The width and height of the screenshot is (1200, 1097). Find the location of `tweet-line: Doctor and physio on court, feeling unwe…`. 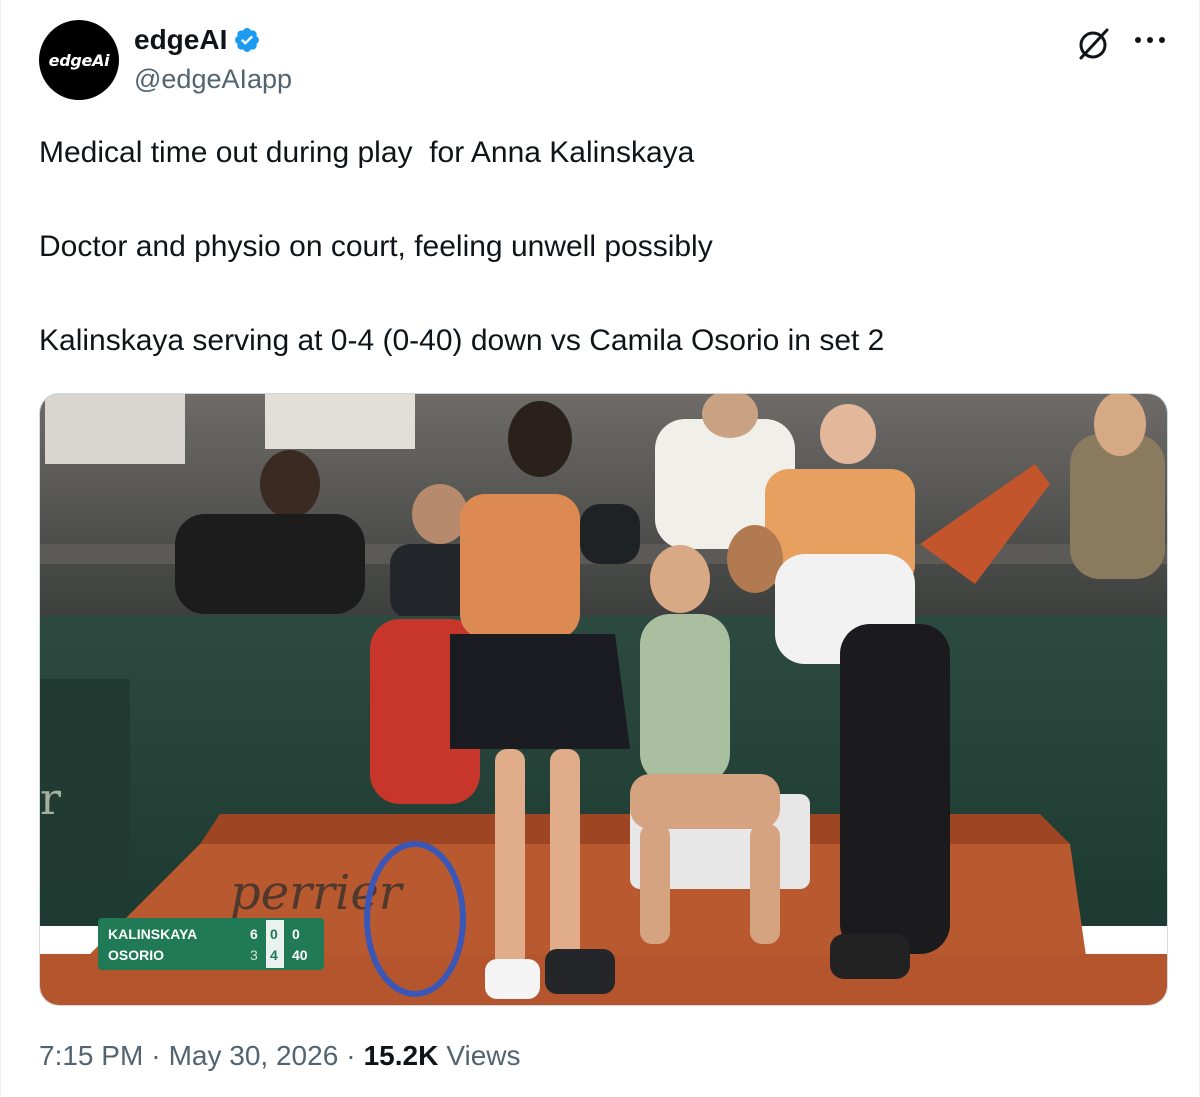

tweet-line: Doctor and physio on court, feeling unwe… is located at coordinates (376, 246).